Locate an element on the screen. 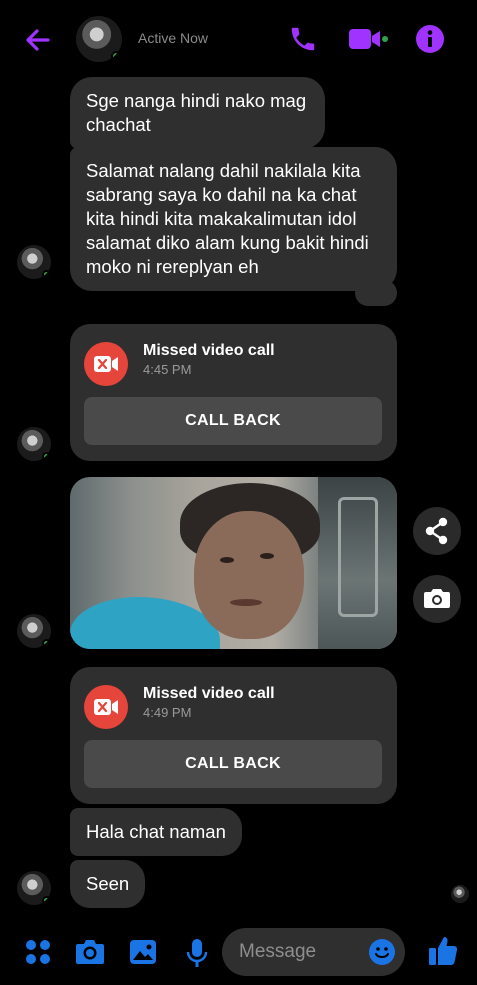 Image resolution: width=477 pixels, height=985 pixels. missed-call-time: 4:45 PM is located at coordinates (167, 369).